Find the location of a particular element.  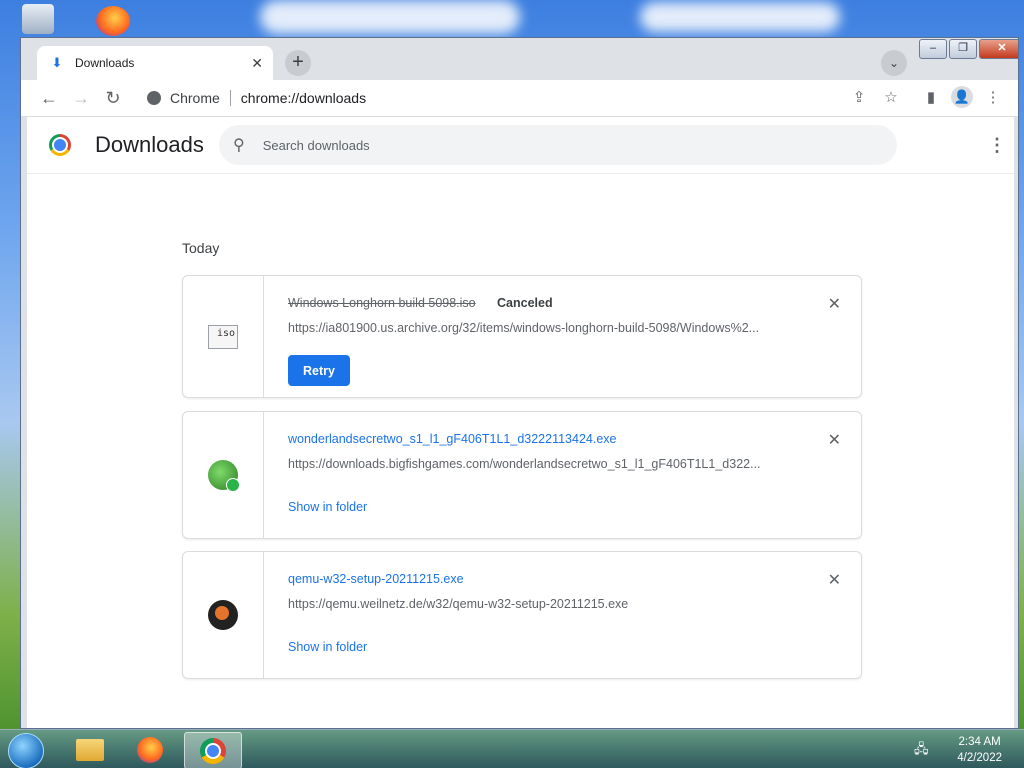

tab-downloads: ⬇ Downloads ✕ is located at coordinates (155, 63).